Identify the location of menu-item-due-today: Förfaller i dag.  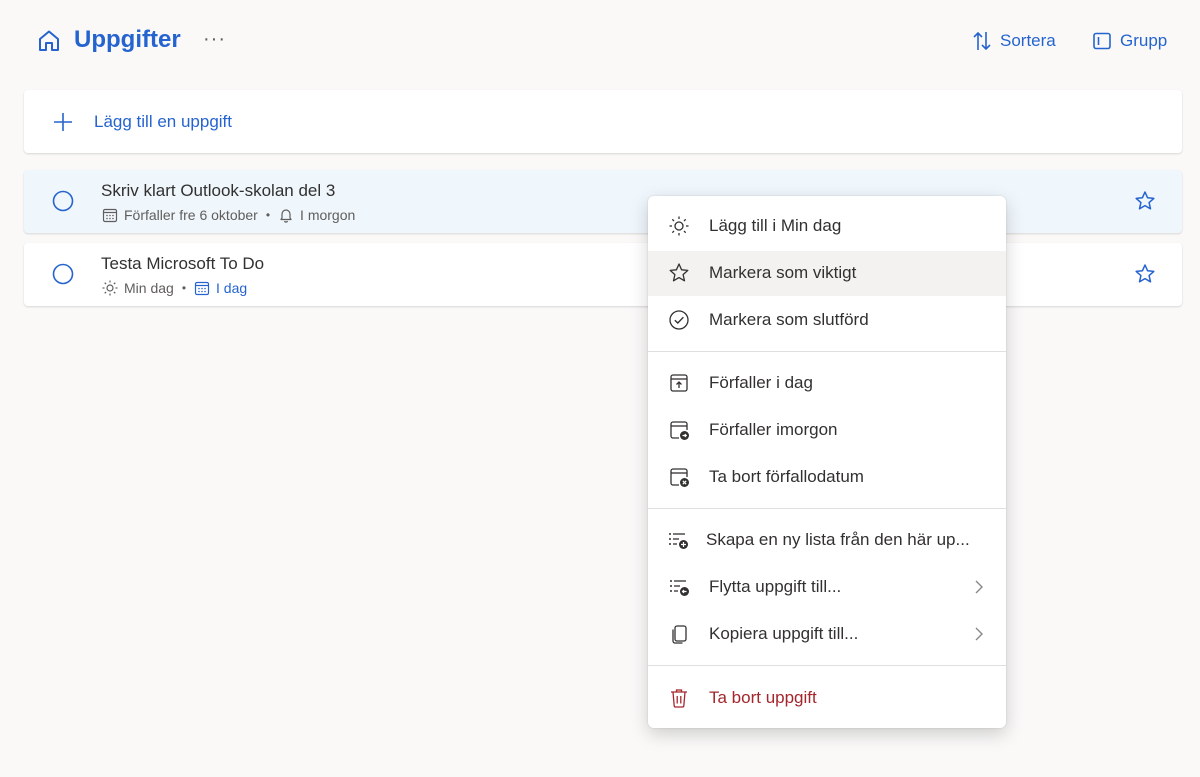
(827, 383).